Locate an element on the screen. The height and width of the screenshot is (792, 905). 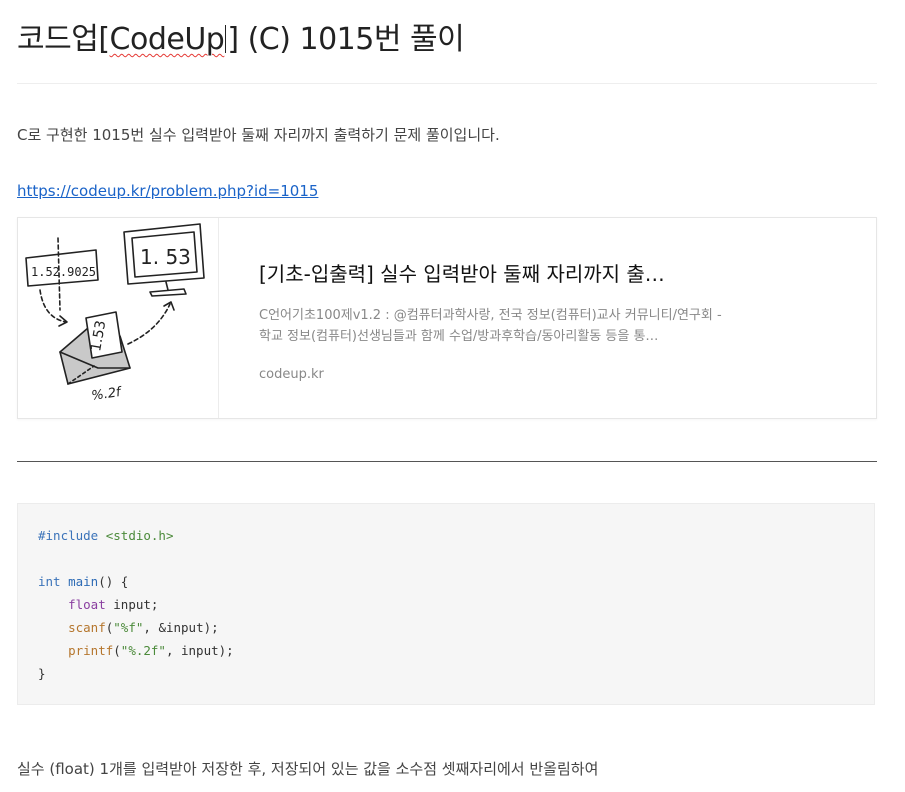
thumb-monitor-value: 1. 53 is located at coordinates (165, 257).